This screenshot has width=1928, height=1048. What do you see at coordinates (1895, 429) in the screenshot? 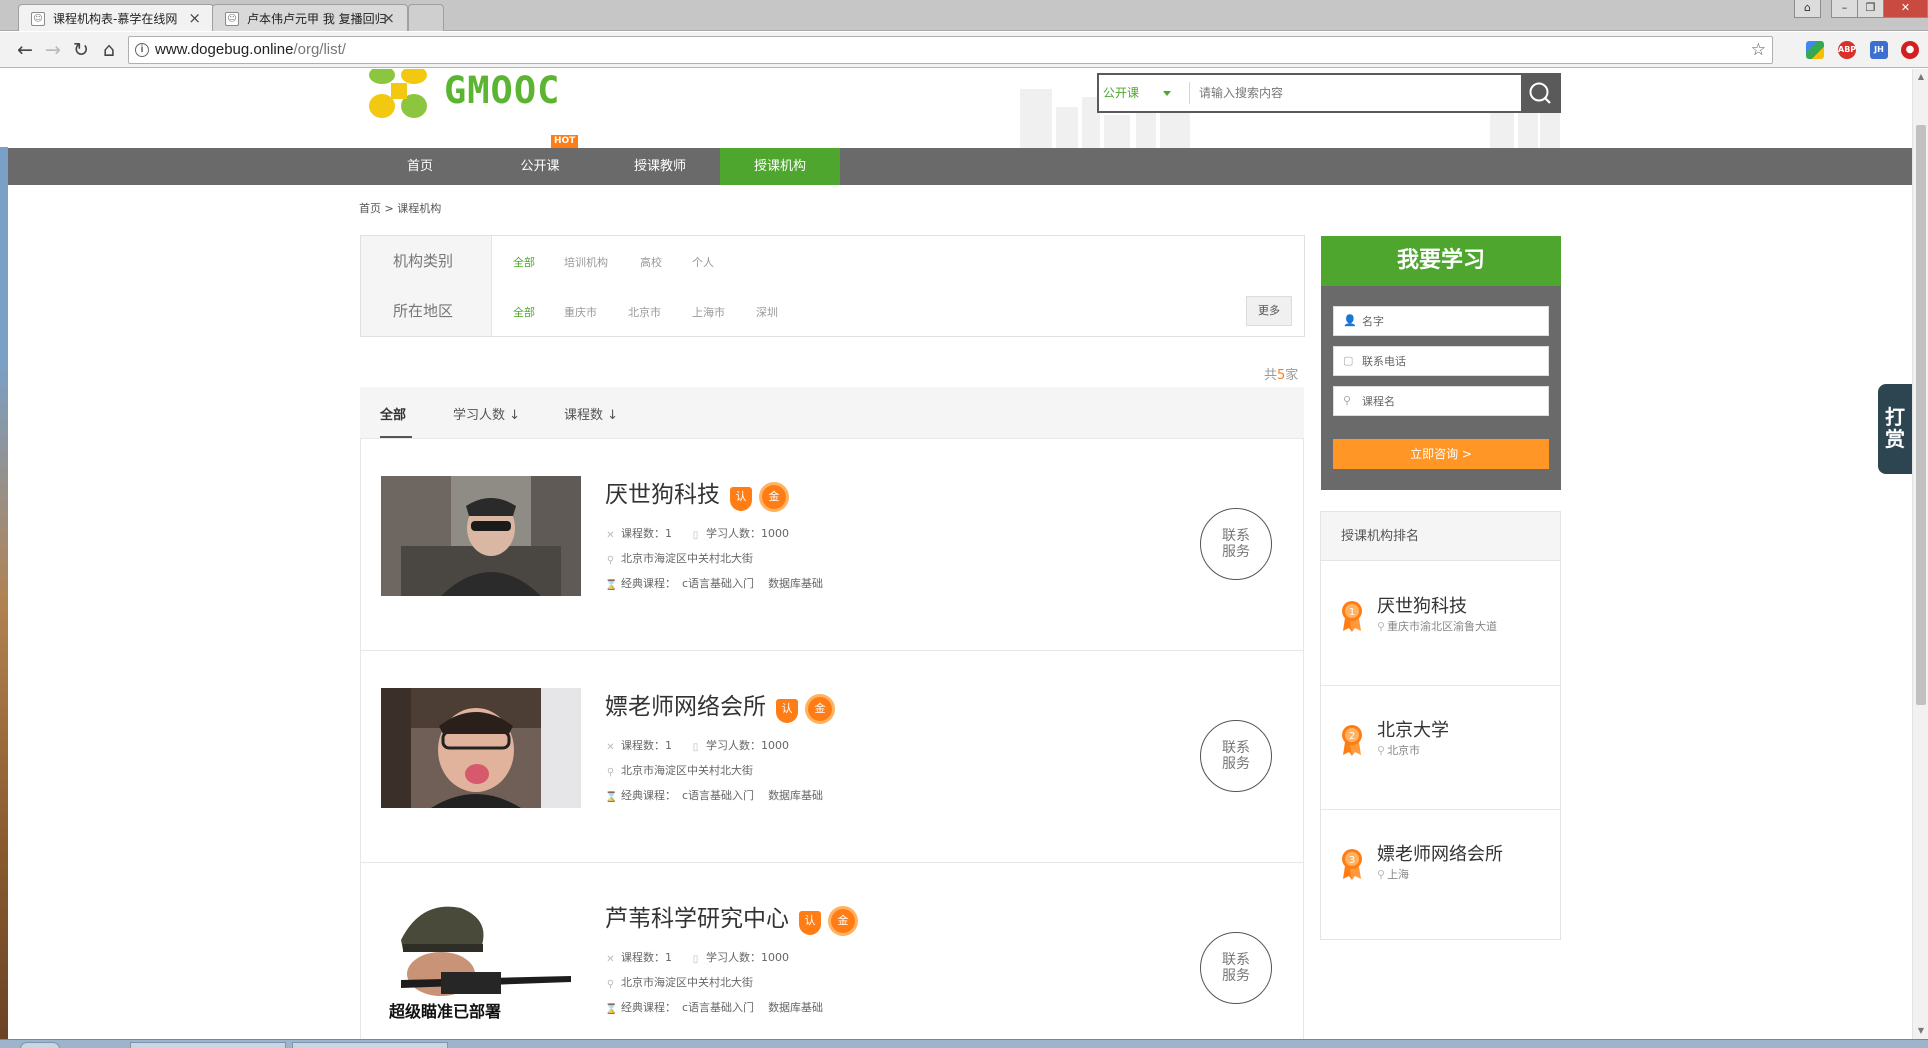
I see `reward-button: 打赏` at bounding box center [1895, 429].